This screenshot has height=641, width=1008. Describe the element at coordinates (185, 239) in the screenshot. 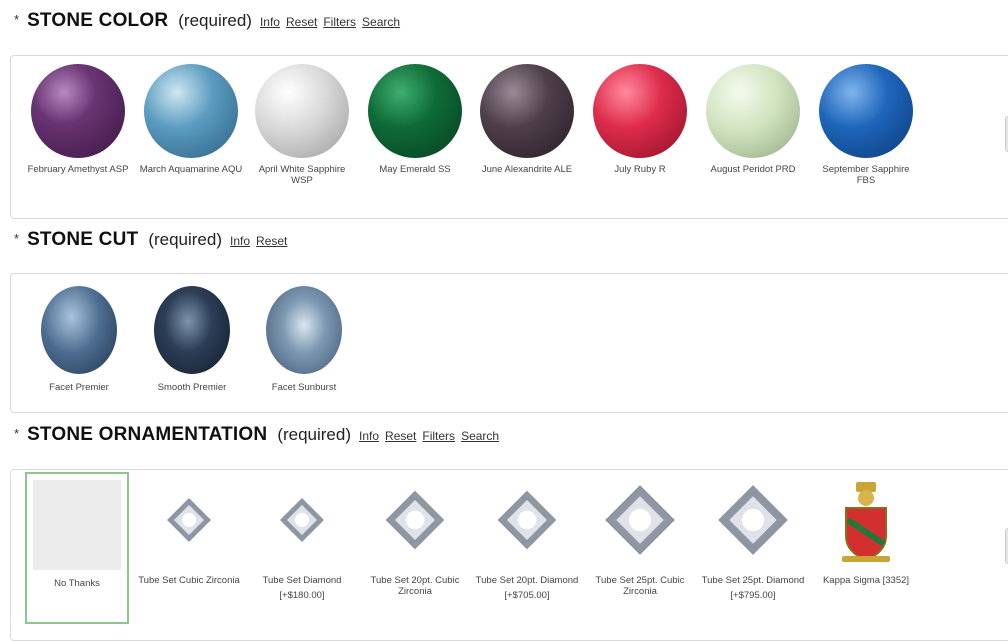

I see `stone-cut-required: (required)` at that location.